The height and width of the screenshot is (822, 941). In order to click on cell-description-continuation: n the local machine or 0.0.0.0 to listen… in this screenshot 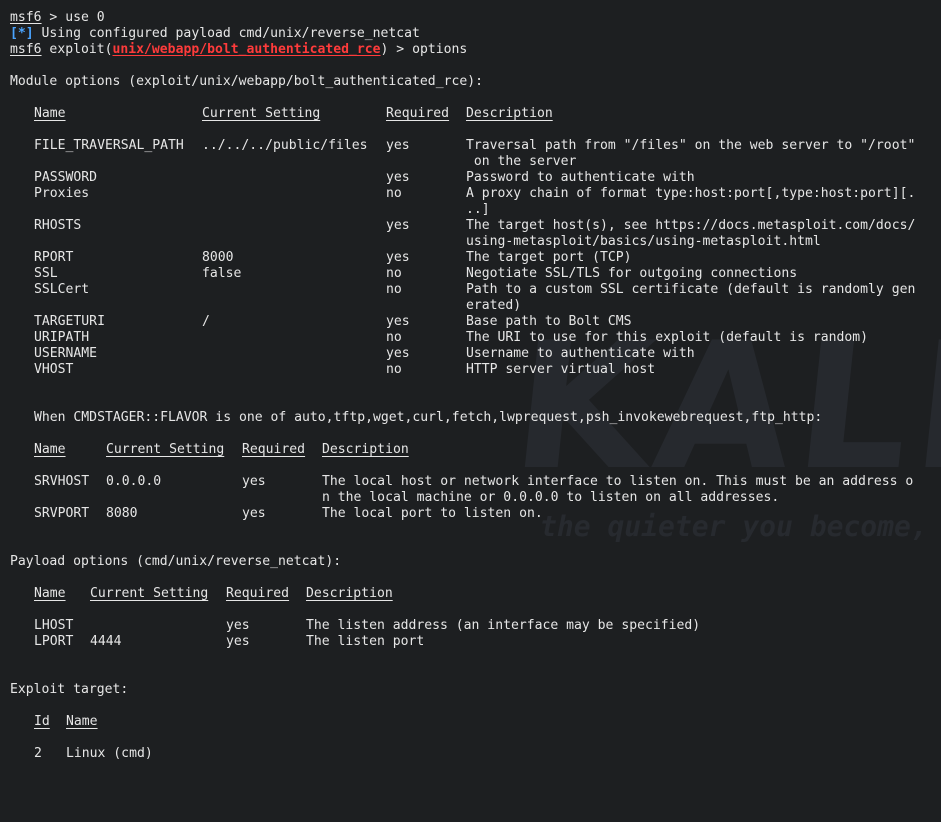, I will do `click(551, 497)`.